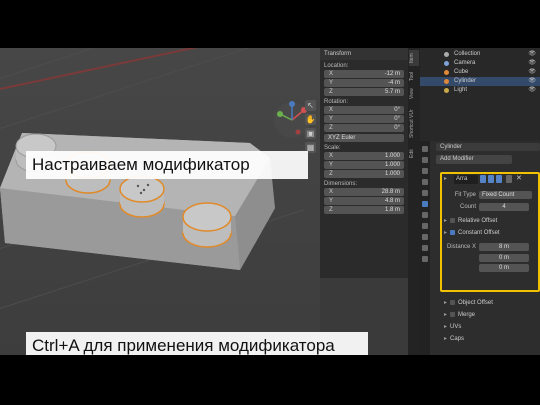 This screenshot has width=540, height=405. Describe the element at coordinates (453, 220) in the screenshot. I see `relative-offset-checkbox` at that location.